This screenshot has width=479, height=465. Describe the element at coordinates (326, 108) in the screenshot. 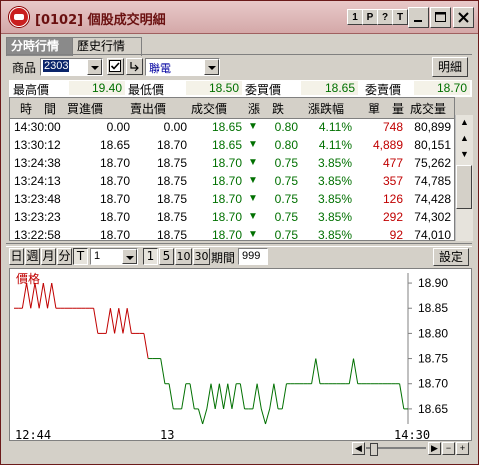

I see `col-change-pct: 漲跌幅` at that location.